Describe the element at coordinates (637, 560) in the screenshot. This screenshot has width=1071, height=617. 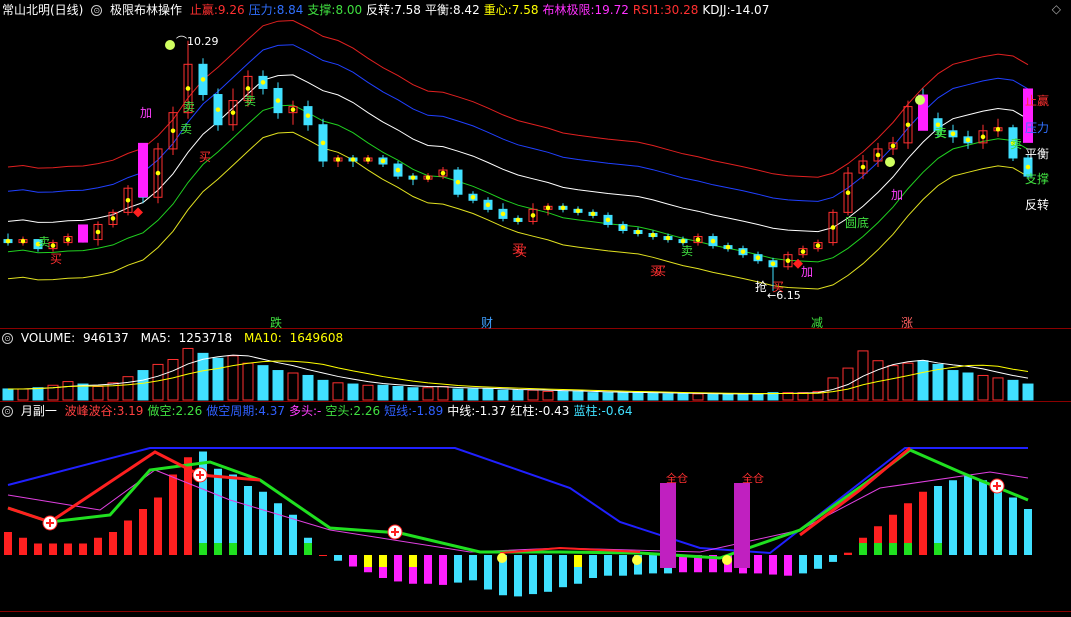
I see `cross-marker-icon` at that location.